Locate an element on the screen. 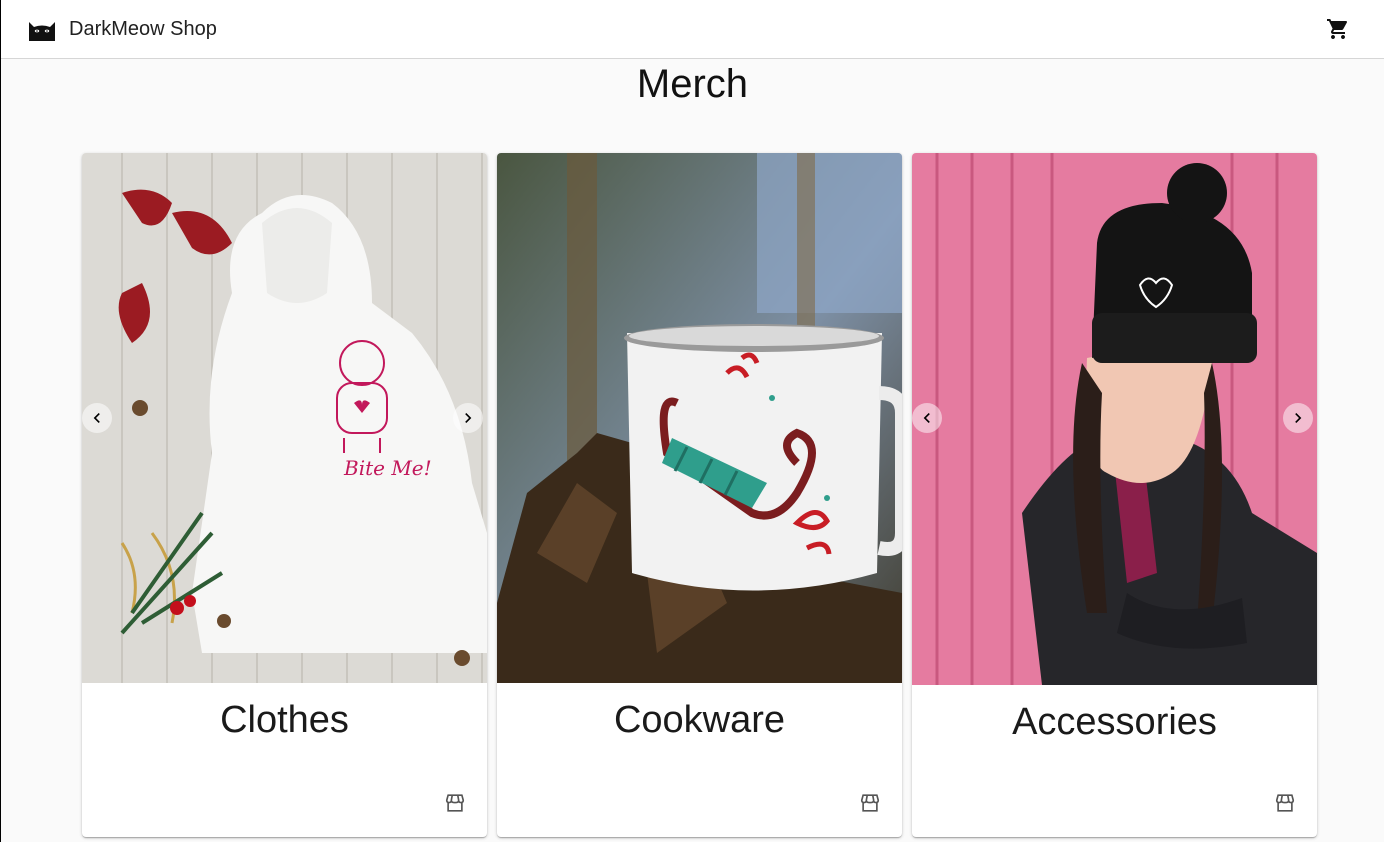  brand-name: DarkMeow Shop is located at coordinates (143, 28).